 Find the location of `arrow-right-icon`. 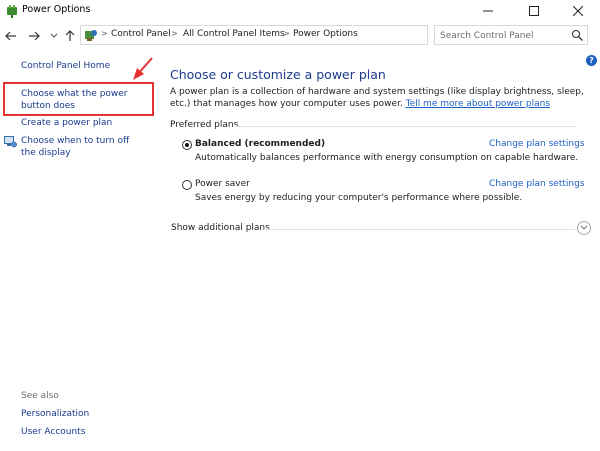

arrow-right-icon is located at coordinates (34, 36).